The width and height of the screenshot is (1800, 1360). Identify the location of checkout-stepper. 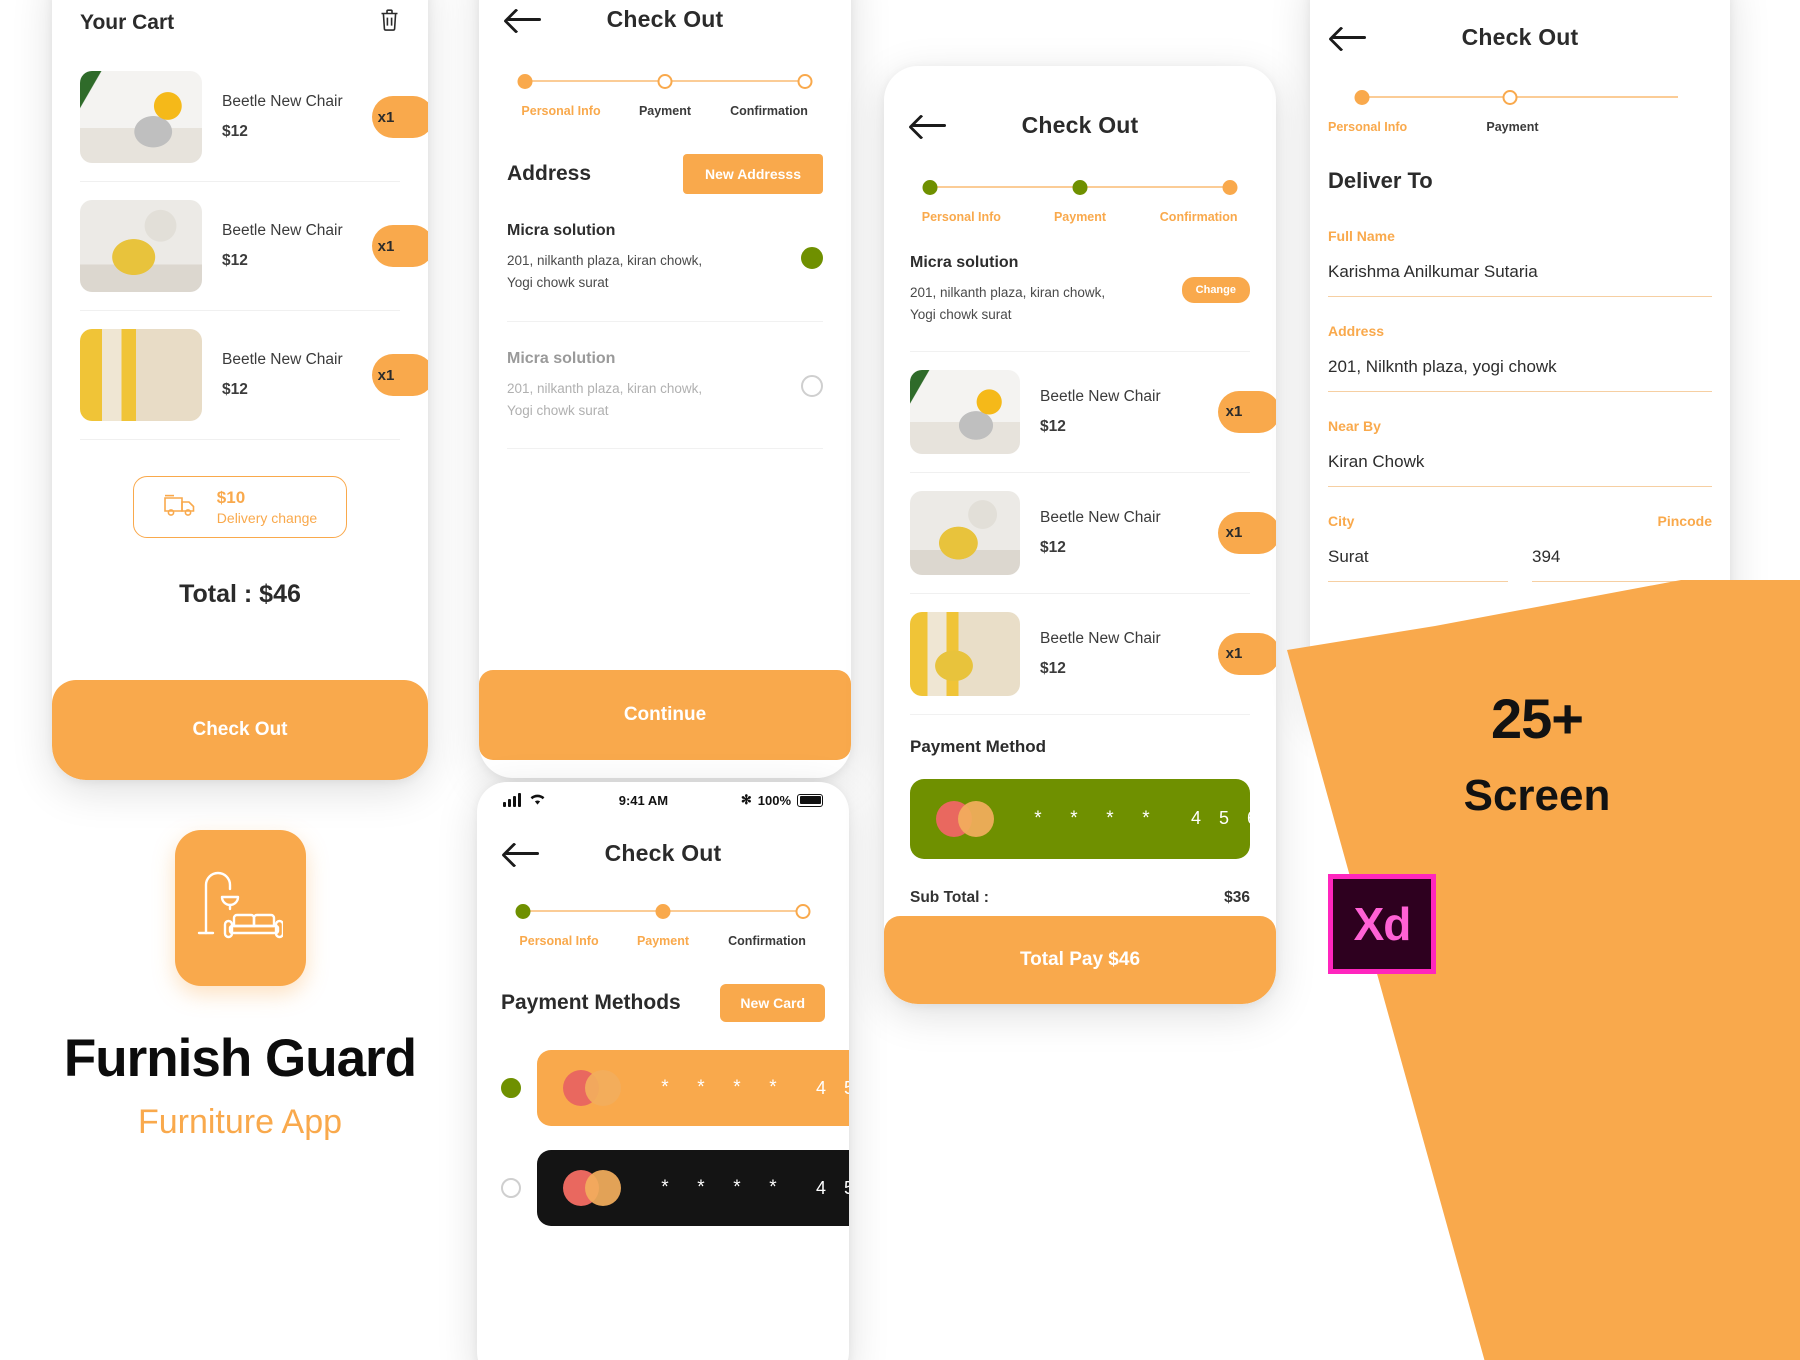
(1080, 188).